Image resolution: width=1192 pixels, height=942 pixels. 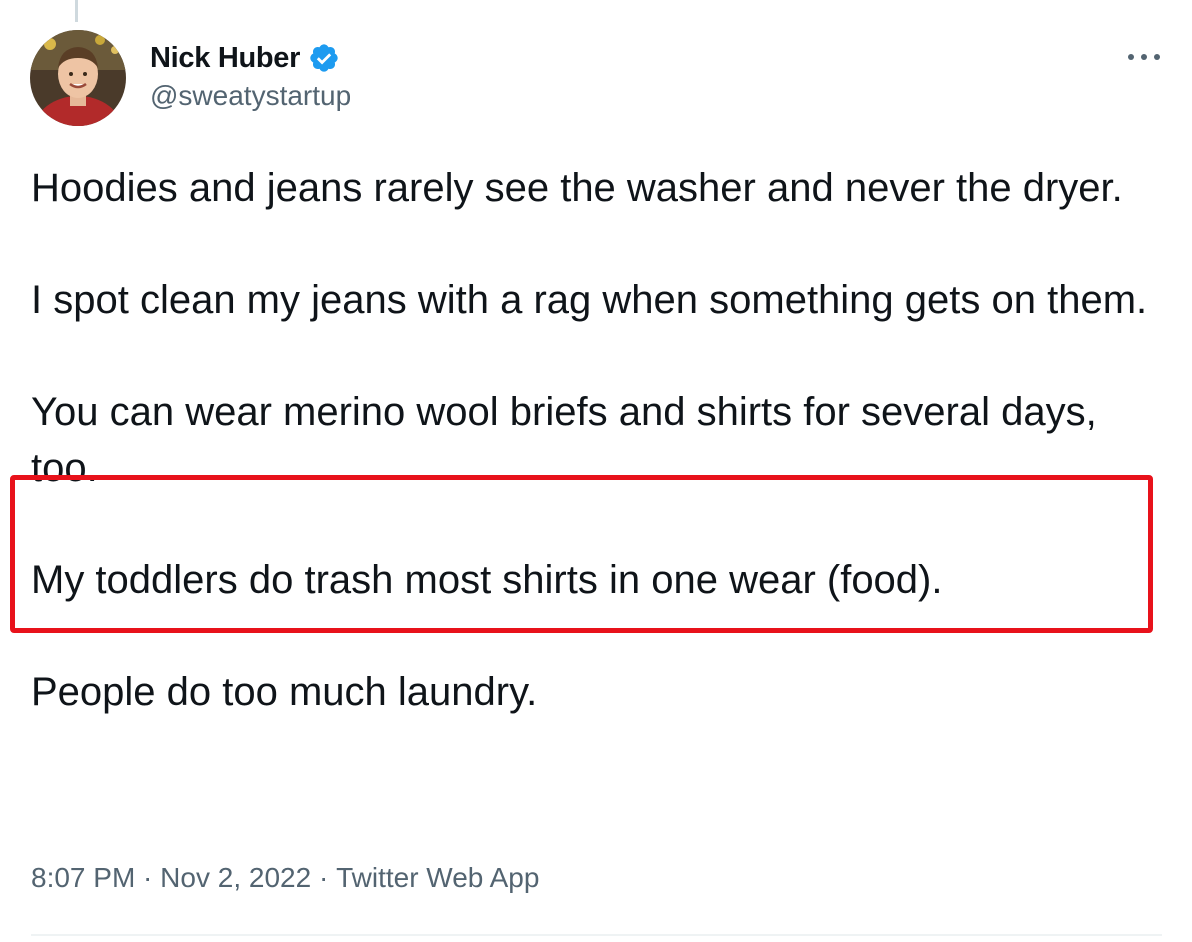 What do you see at coordinates (83, 878) in the screenshot?
I see `tweet-time: 8:07 PM` at bounding box center [83, 878].